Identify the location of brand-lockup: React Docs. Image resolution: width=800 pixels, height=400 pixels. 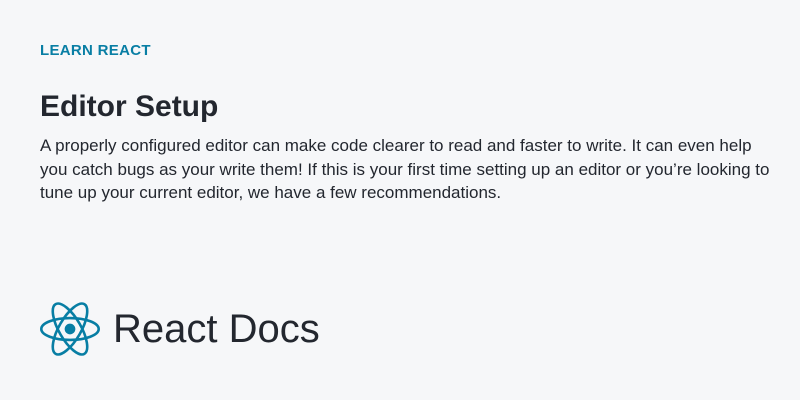
(180, 329).